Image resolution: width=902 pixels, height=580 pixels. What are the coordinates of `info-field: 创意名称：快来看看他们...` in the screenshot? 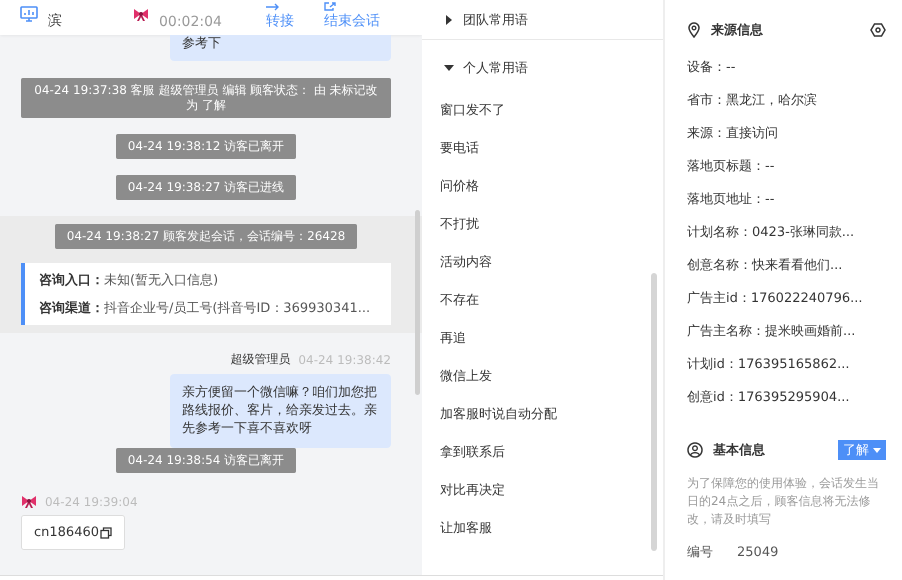 It's located at (786, 272).